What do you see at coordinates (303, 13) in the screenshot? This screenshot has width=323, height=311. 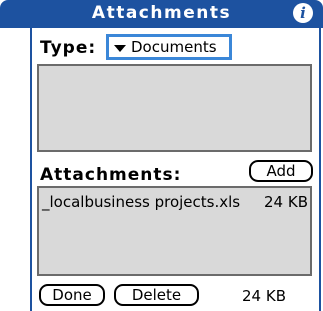 I see `info-icon: i` at bounding box center [303, 13].